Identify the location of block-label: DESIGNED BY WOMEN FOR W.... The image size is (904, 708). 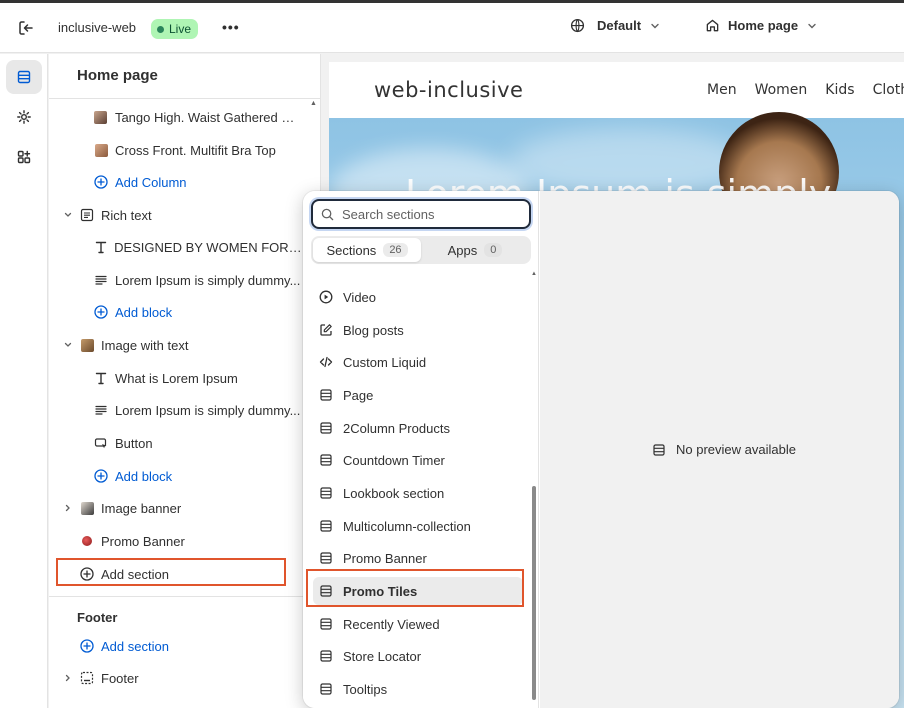
(208, 247).